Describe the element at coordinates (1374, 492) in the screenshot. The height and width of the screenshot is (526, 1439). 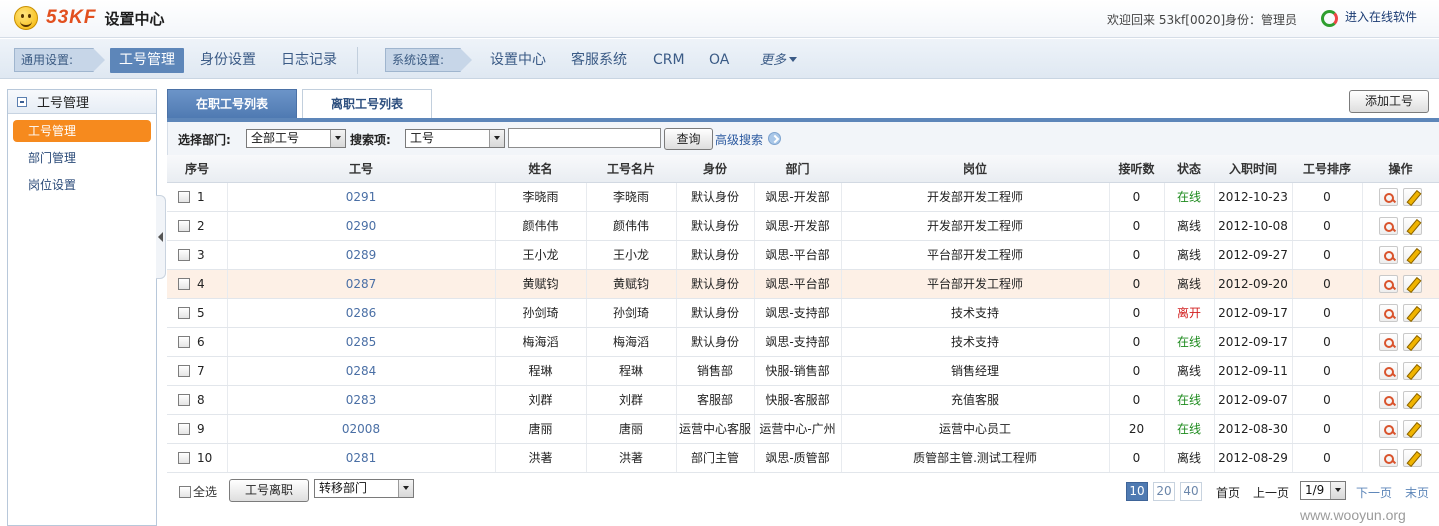
I see `next-page-link: 下一页` at that location.